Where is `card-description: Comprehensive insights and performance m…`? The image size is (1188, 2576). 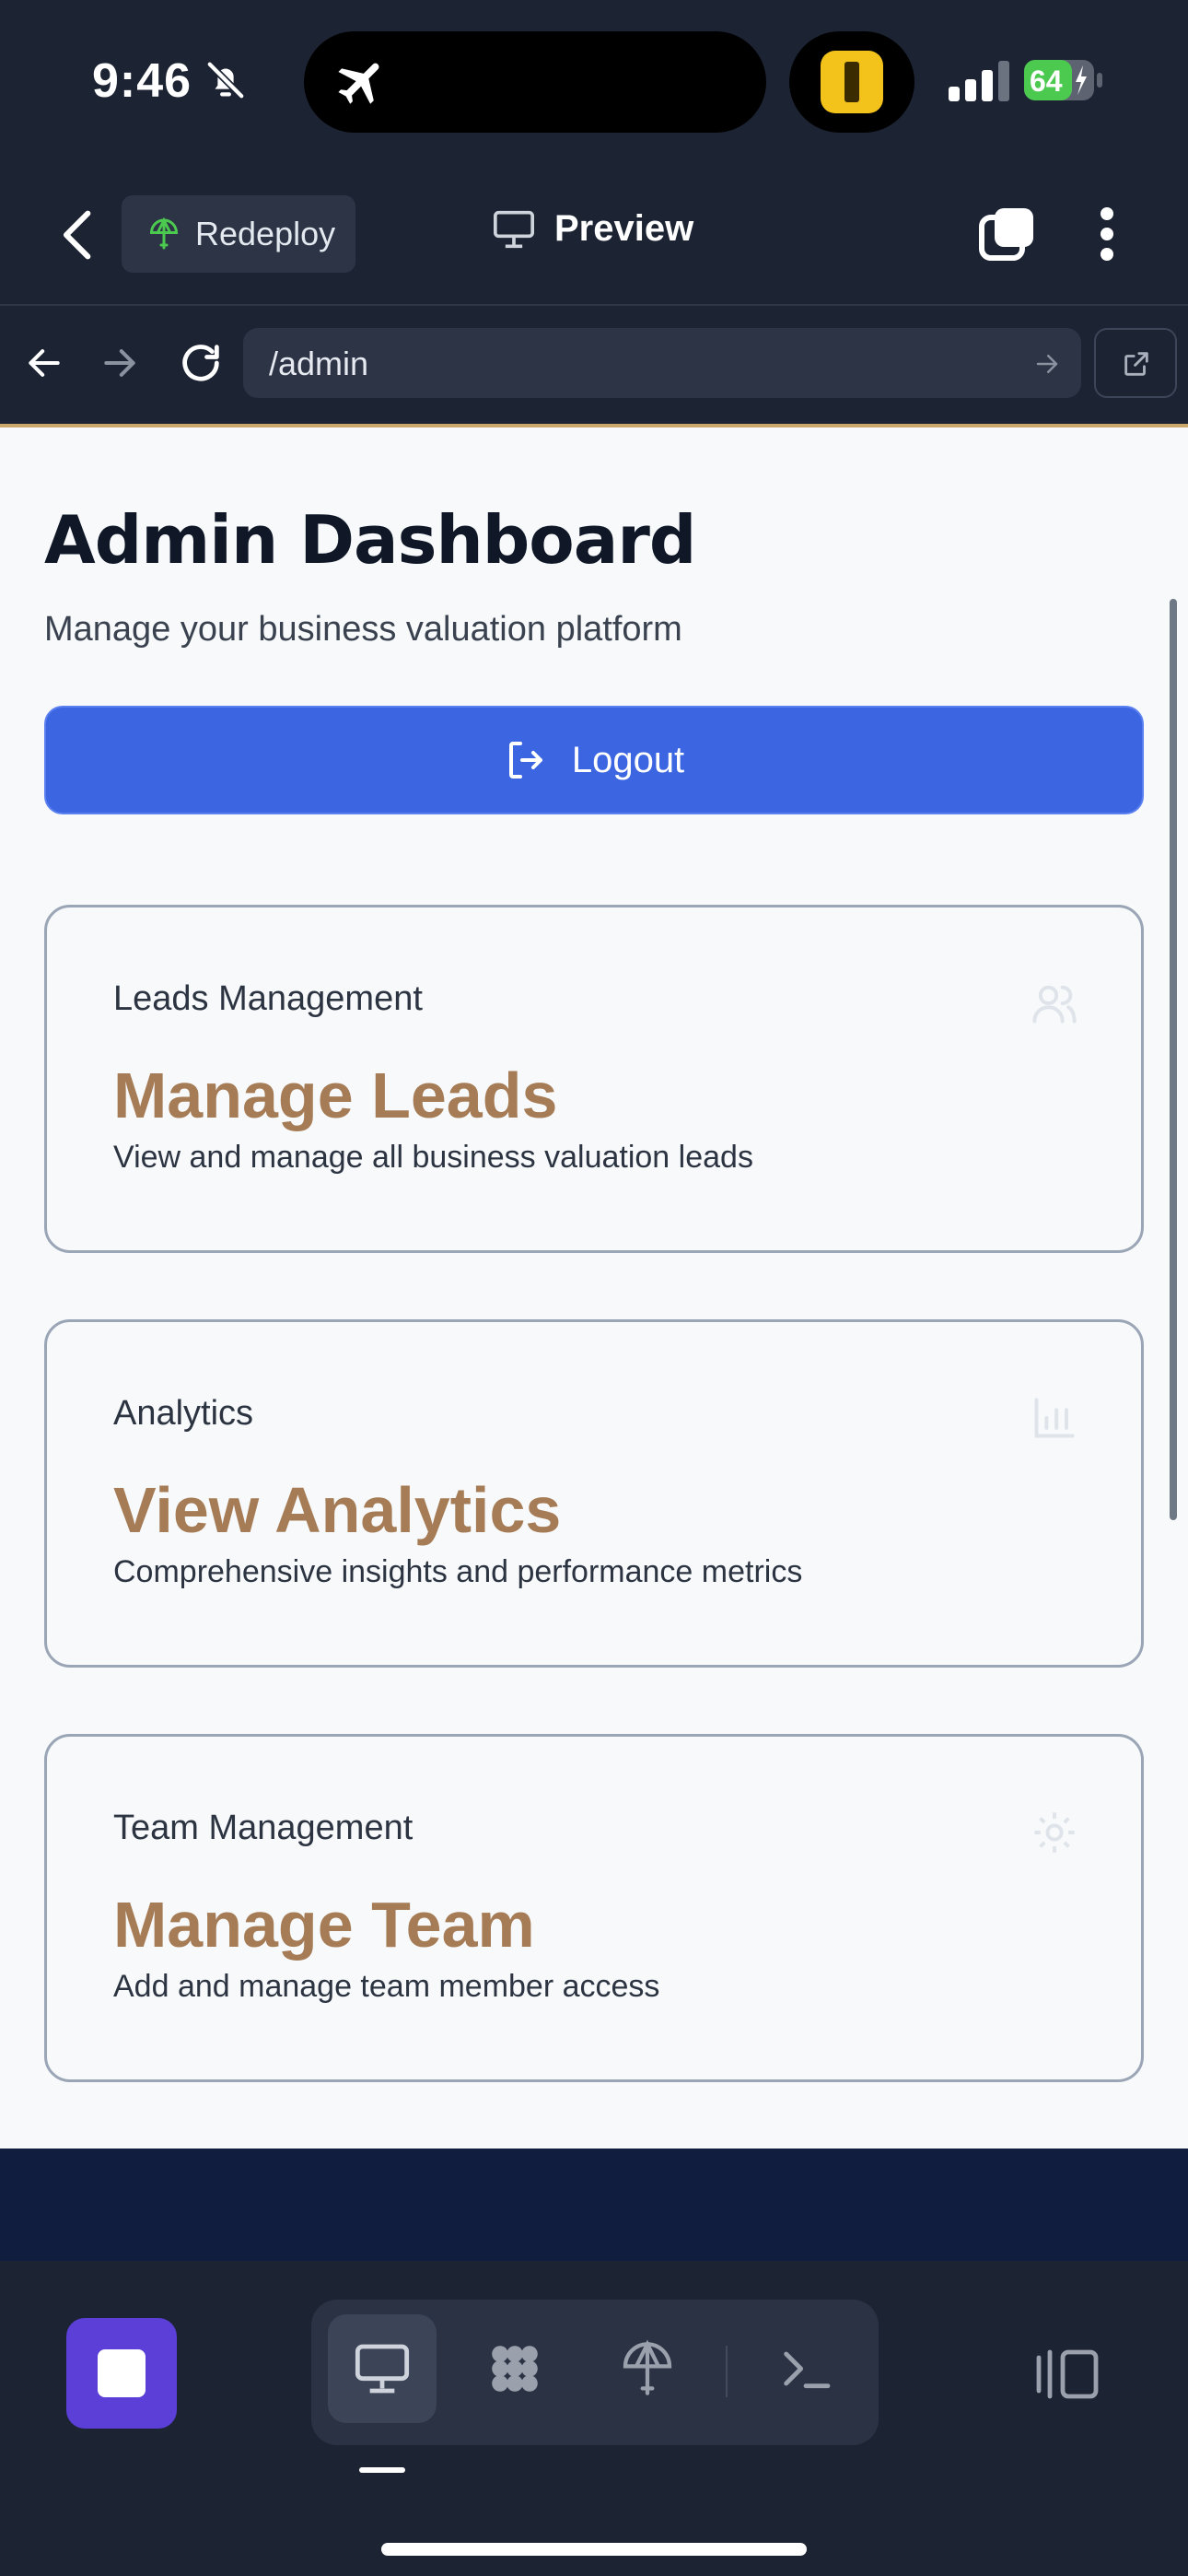 card-description: Comprehensive insights and performance m… is located at coordinates (458, 1571).